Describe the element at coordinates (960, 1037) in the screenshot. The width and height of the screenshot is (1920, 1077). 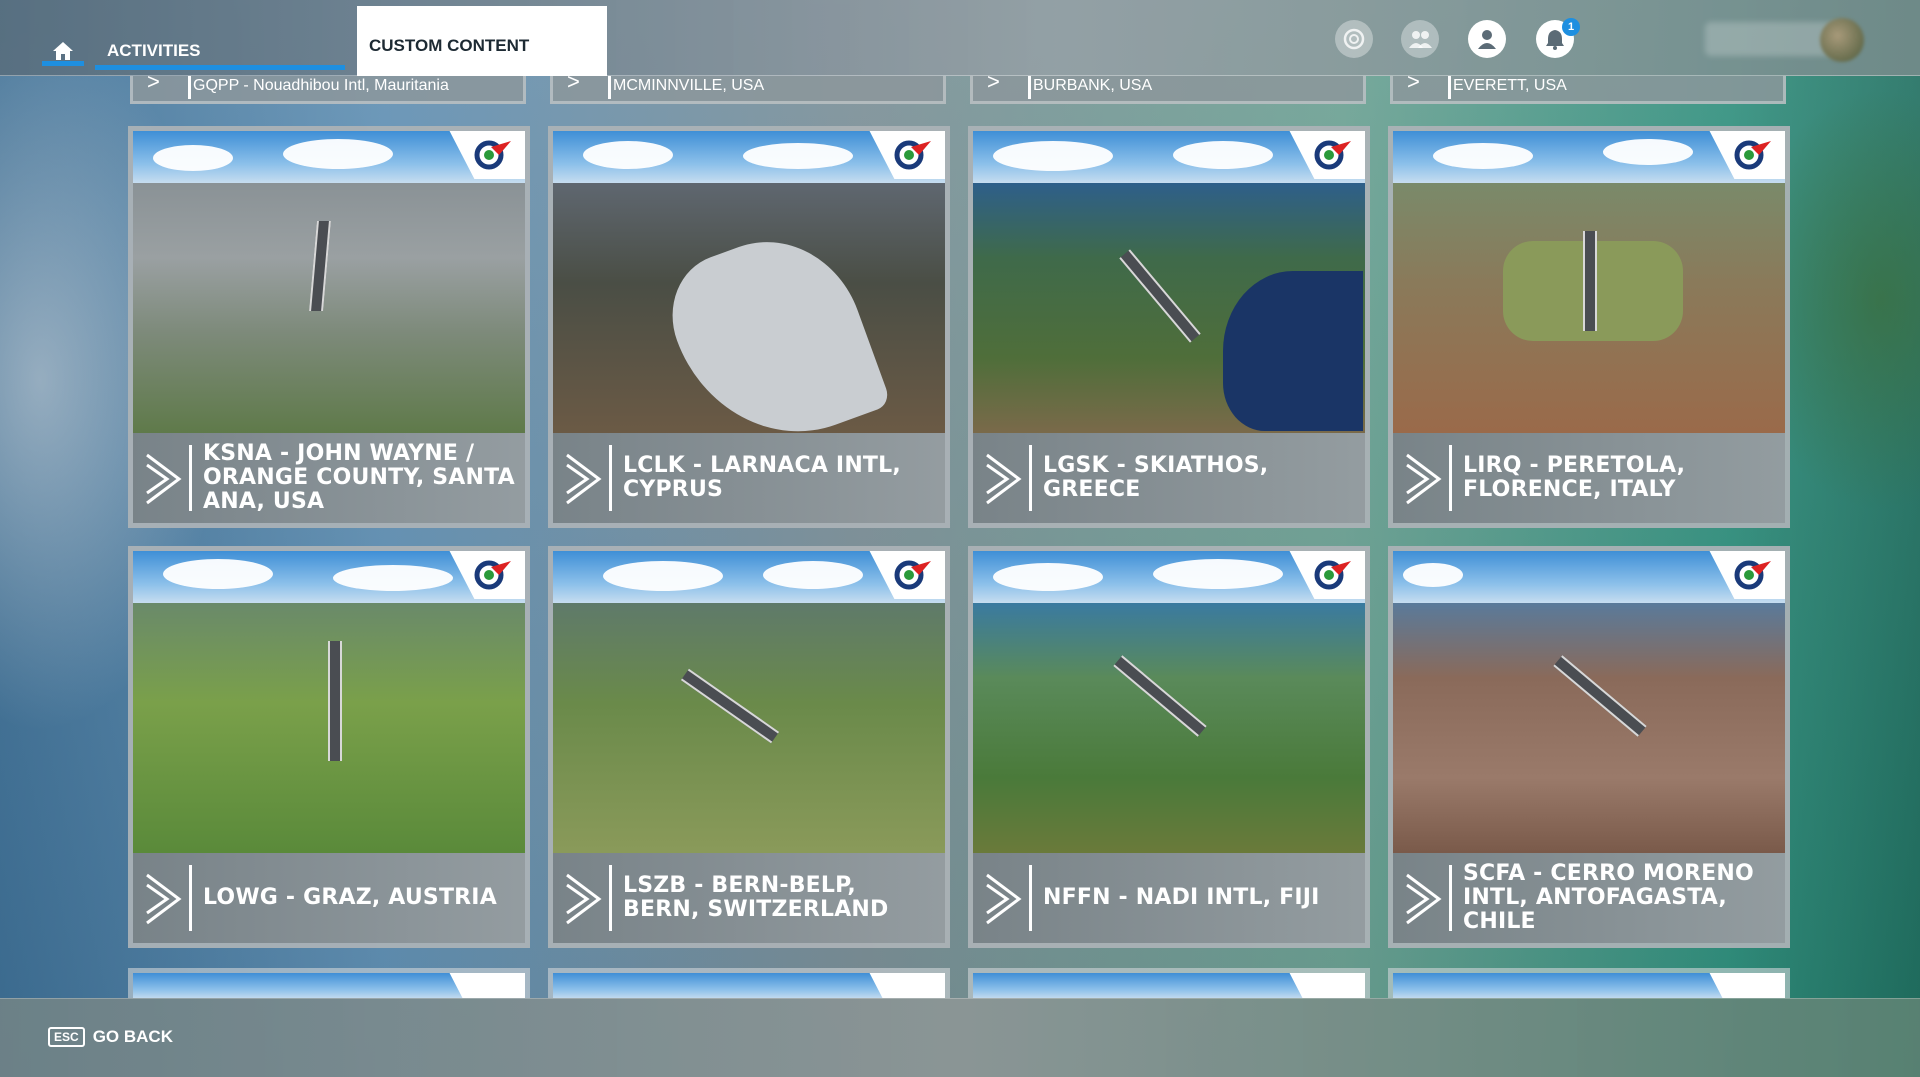
I see `bottom-bar: ESC GO BACK` at that location.